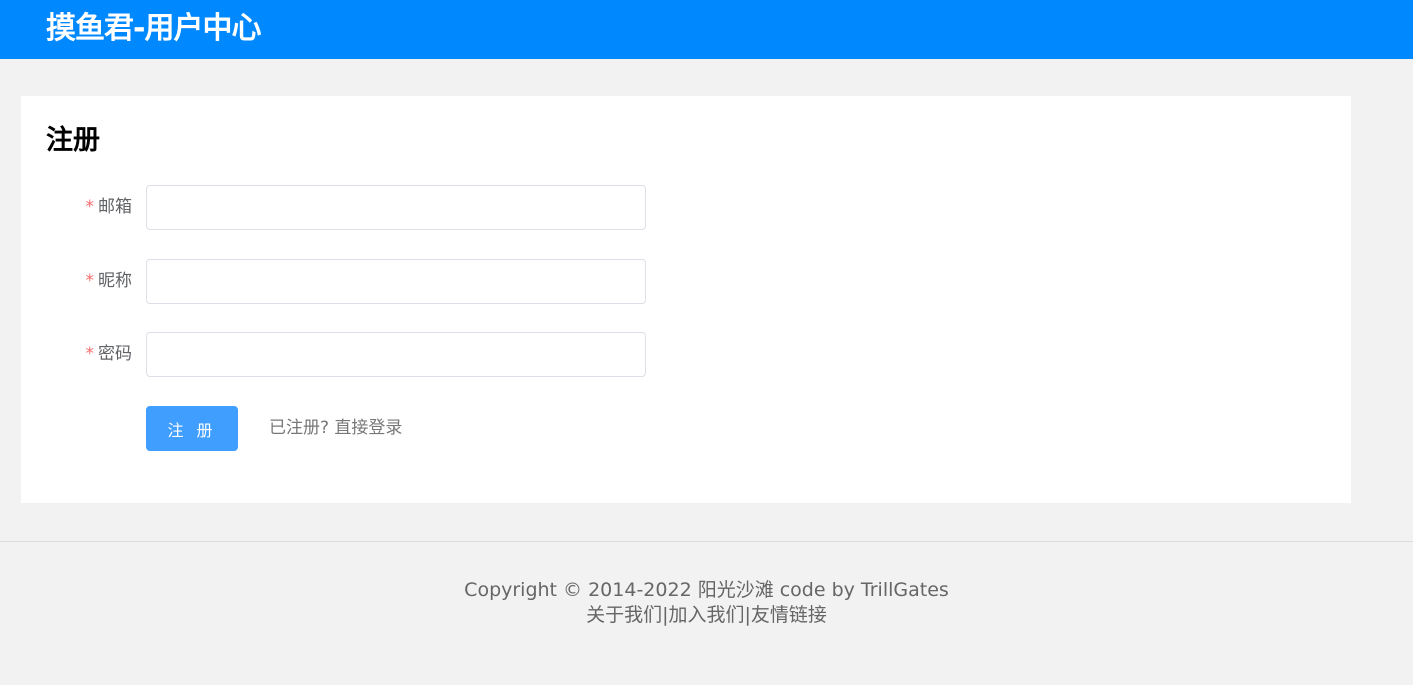 Image resolution: width=1413 pixels, height=685 pixels. What do you see at coordinates (624, 615) in the screenshot?
I see `footer-link-about: 关于我们` at bounding box center [624, 615].